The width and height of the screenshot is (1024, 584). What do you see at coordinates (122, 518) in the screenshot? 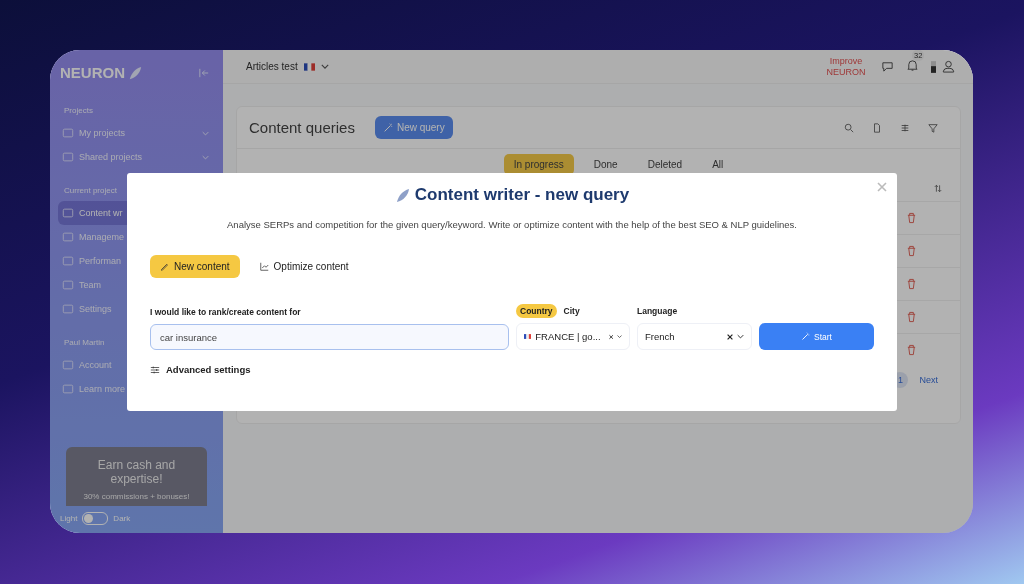
I see `dark-label: Dark` at bounding box center [122, 518].